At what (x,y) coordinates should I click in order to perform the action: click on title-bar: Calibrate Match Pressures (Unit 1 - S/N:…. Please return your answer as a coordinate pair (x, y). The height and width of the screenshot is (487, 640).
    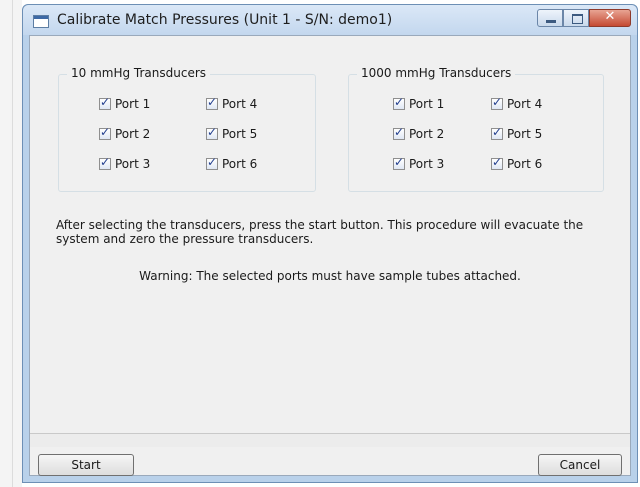
    Looking at the image, I should click on (330, 20).